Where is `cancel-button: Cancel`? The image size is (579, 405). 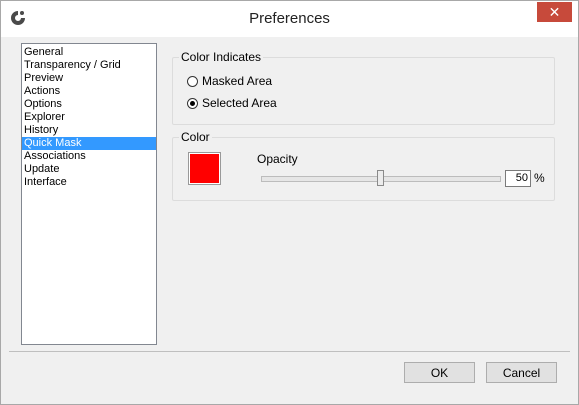
cancel-button: Cancel is located at coordinates (521, 372).